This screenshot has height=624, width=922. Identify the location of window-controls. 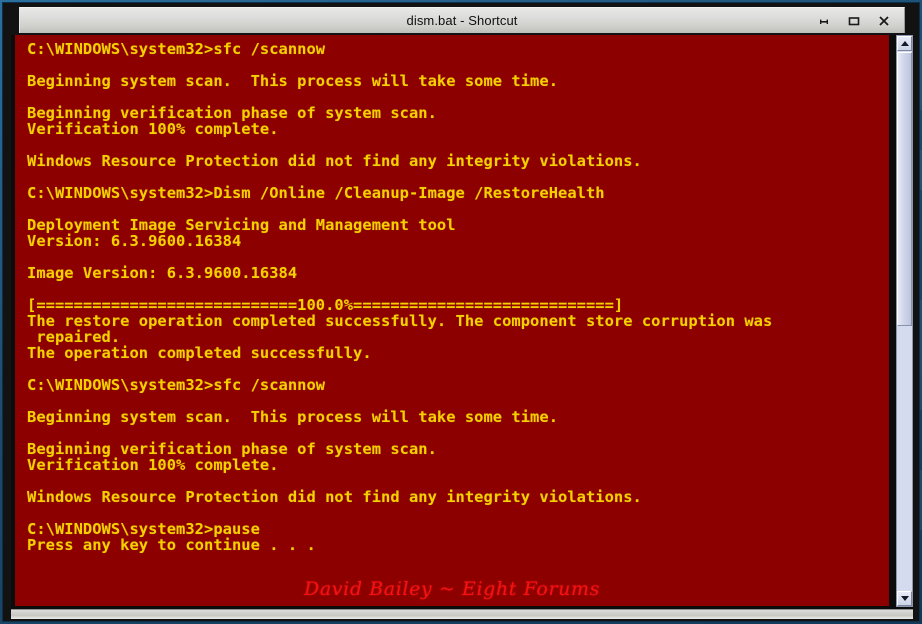
(857, 21).